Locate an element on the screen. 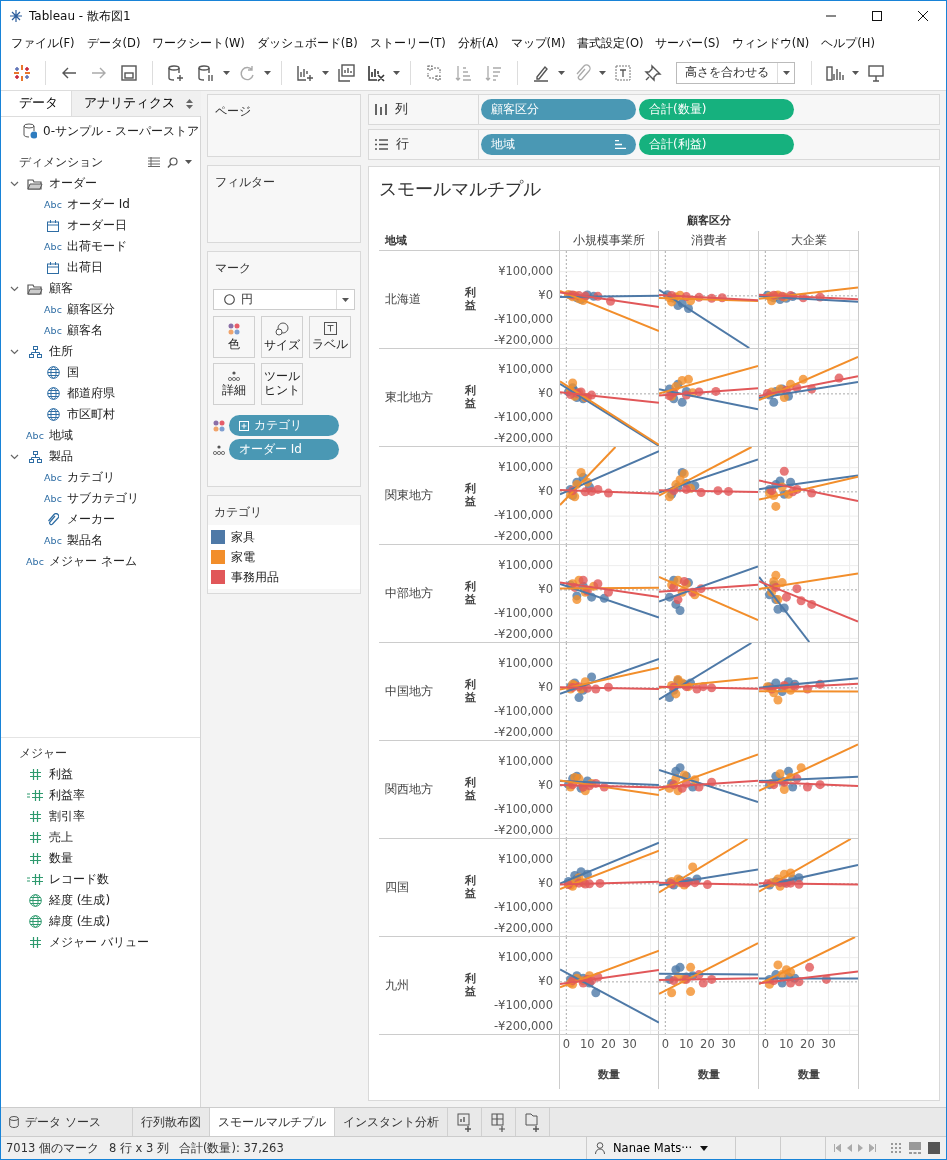  menu-item: サーバー(S) is located at coordinates (687, 43).